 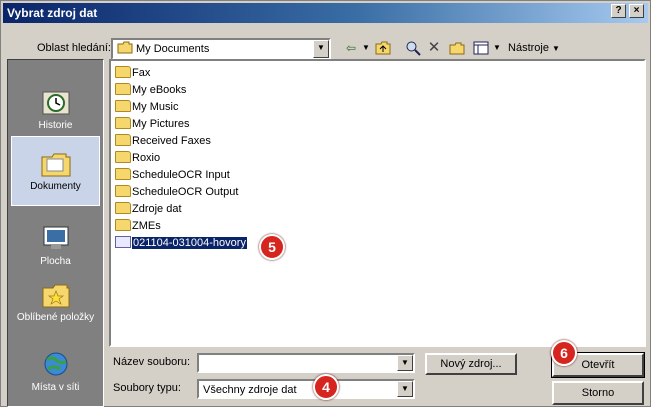 What do you see at coordinates (636, 11) in the screenshot?
I see `close-button: ×` at bounding box center [636, 11].